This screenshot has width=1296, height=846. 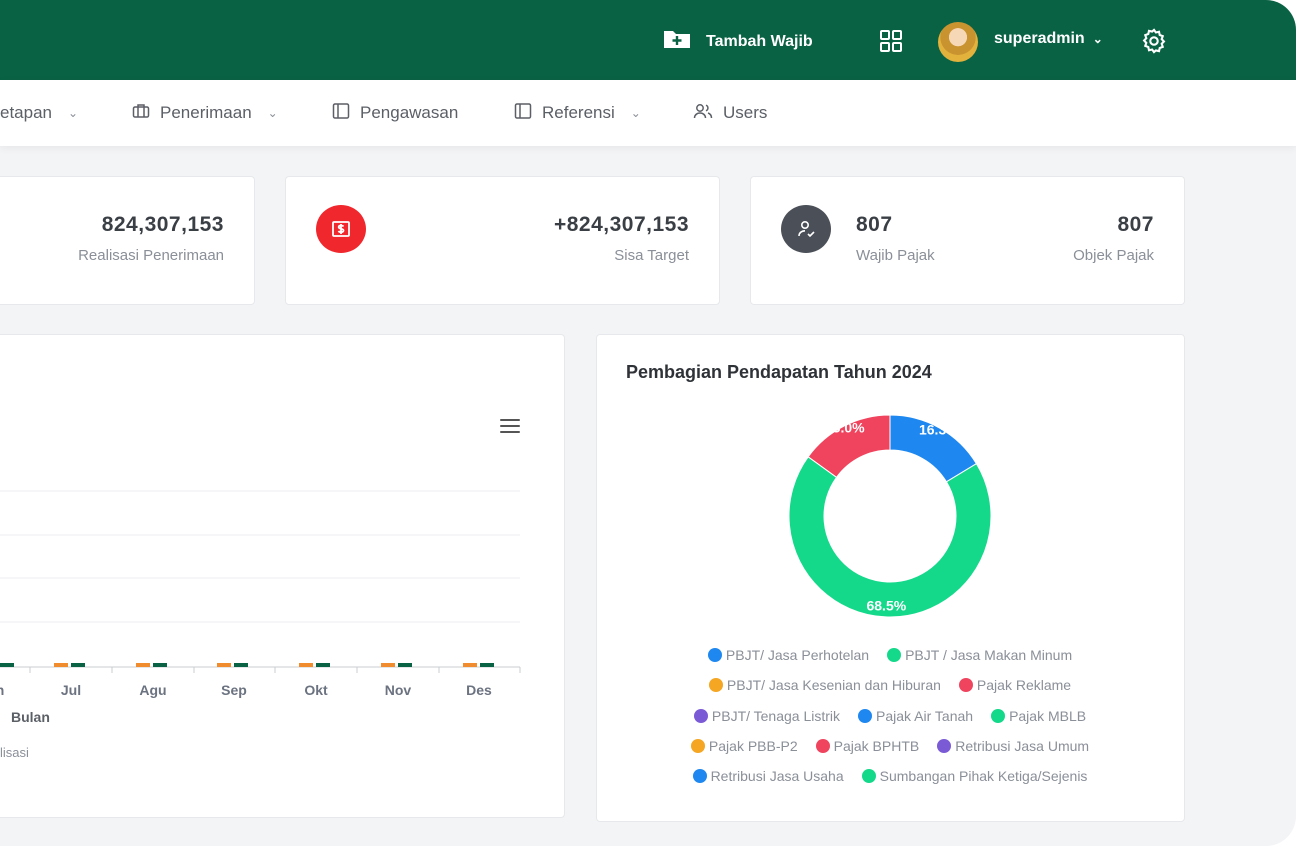 I want to click on legend-item: Pajak BPHTB, so click(x=867, y=746).